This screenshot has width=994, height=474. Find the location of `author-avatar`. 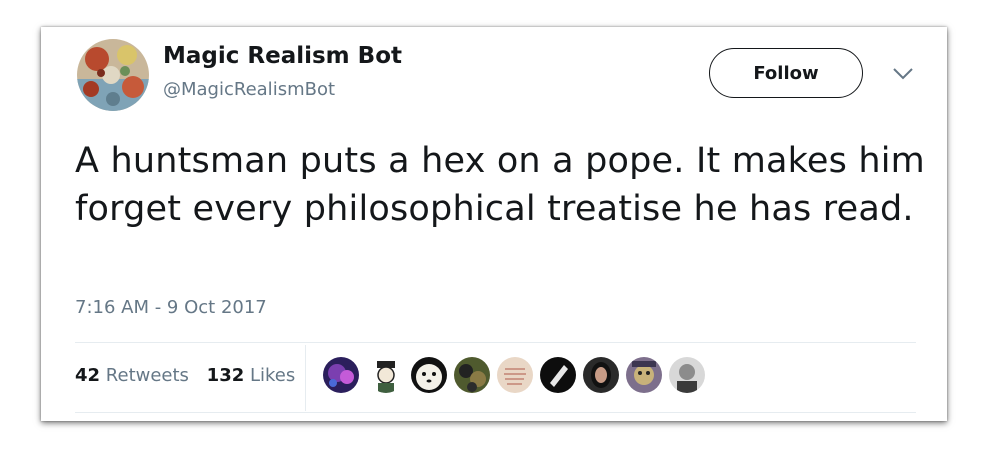

author-avatar is located at coordinates (113, 75).